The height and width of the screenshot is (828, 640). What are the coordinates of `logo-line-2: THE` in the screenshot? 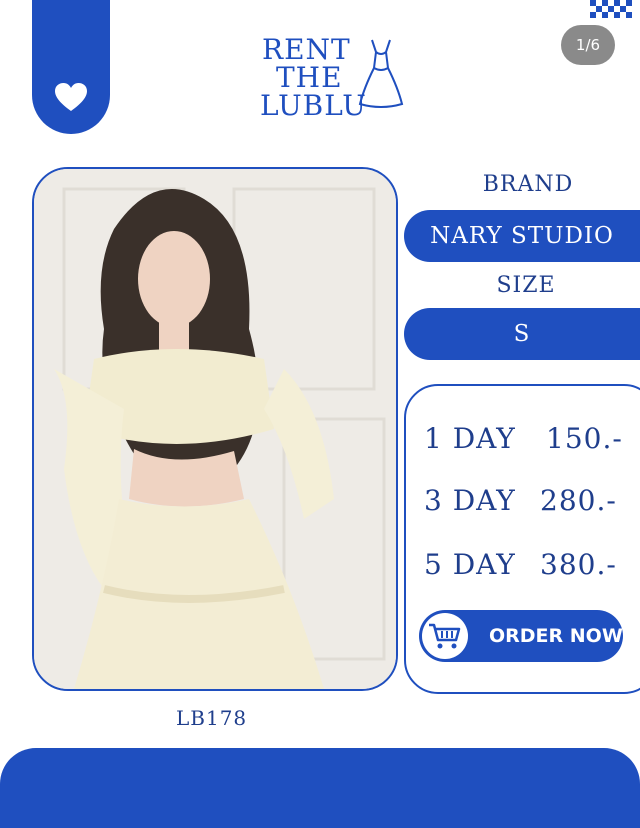 It's located at (309, 77).